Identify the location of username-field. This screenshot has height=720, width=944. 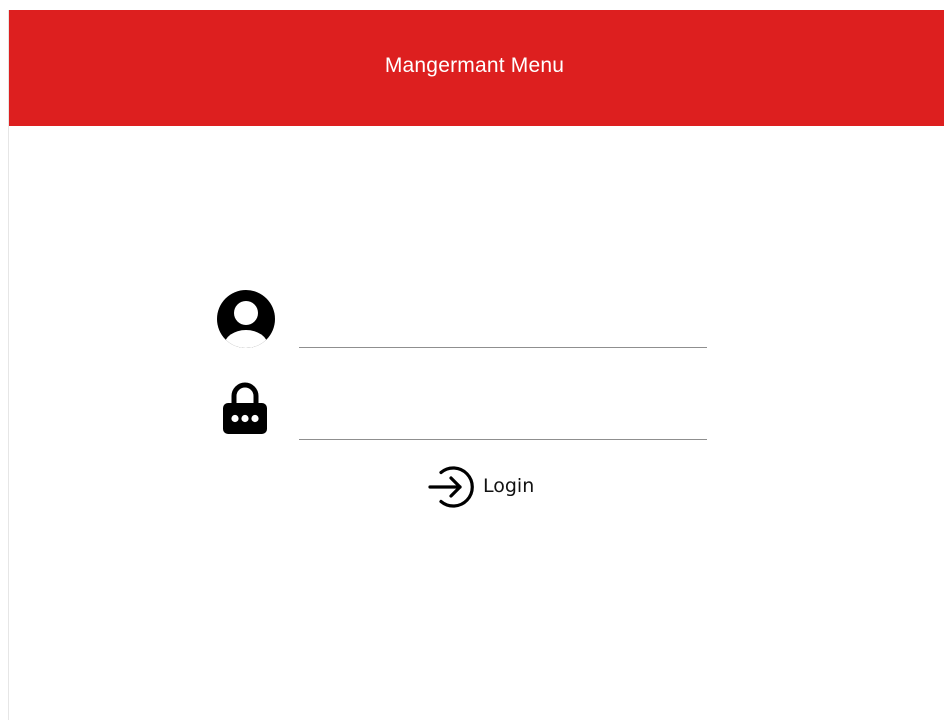
(503, 328).